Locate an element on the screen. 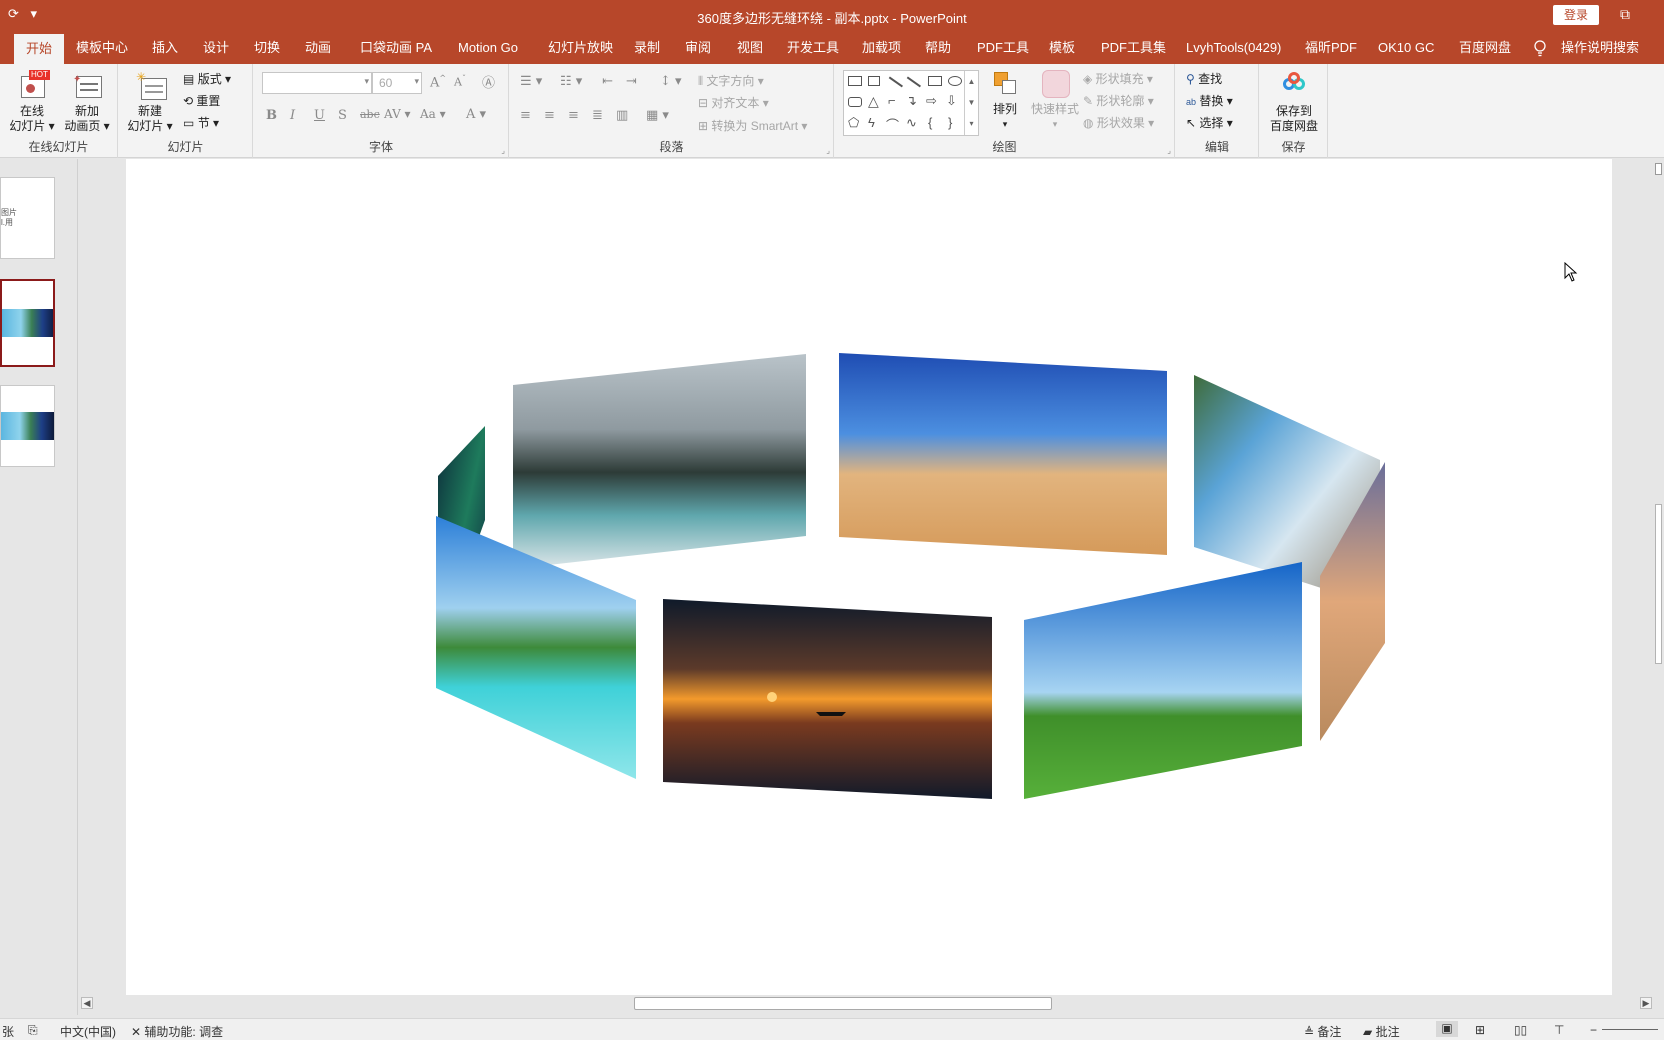 This screenshot has height=1040, width=1664. photo-panel-green-field is located at coordinates (1163, 680).